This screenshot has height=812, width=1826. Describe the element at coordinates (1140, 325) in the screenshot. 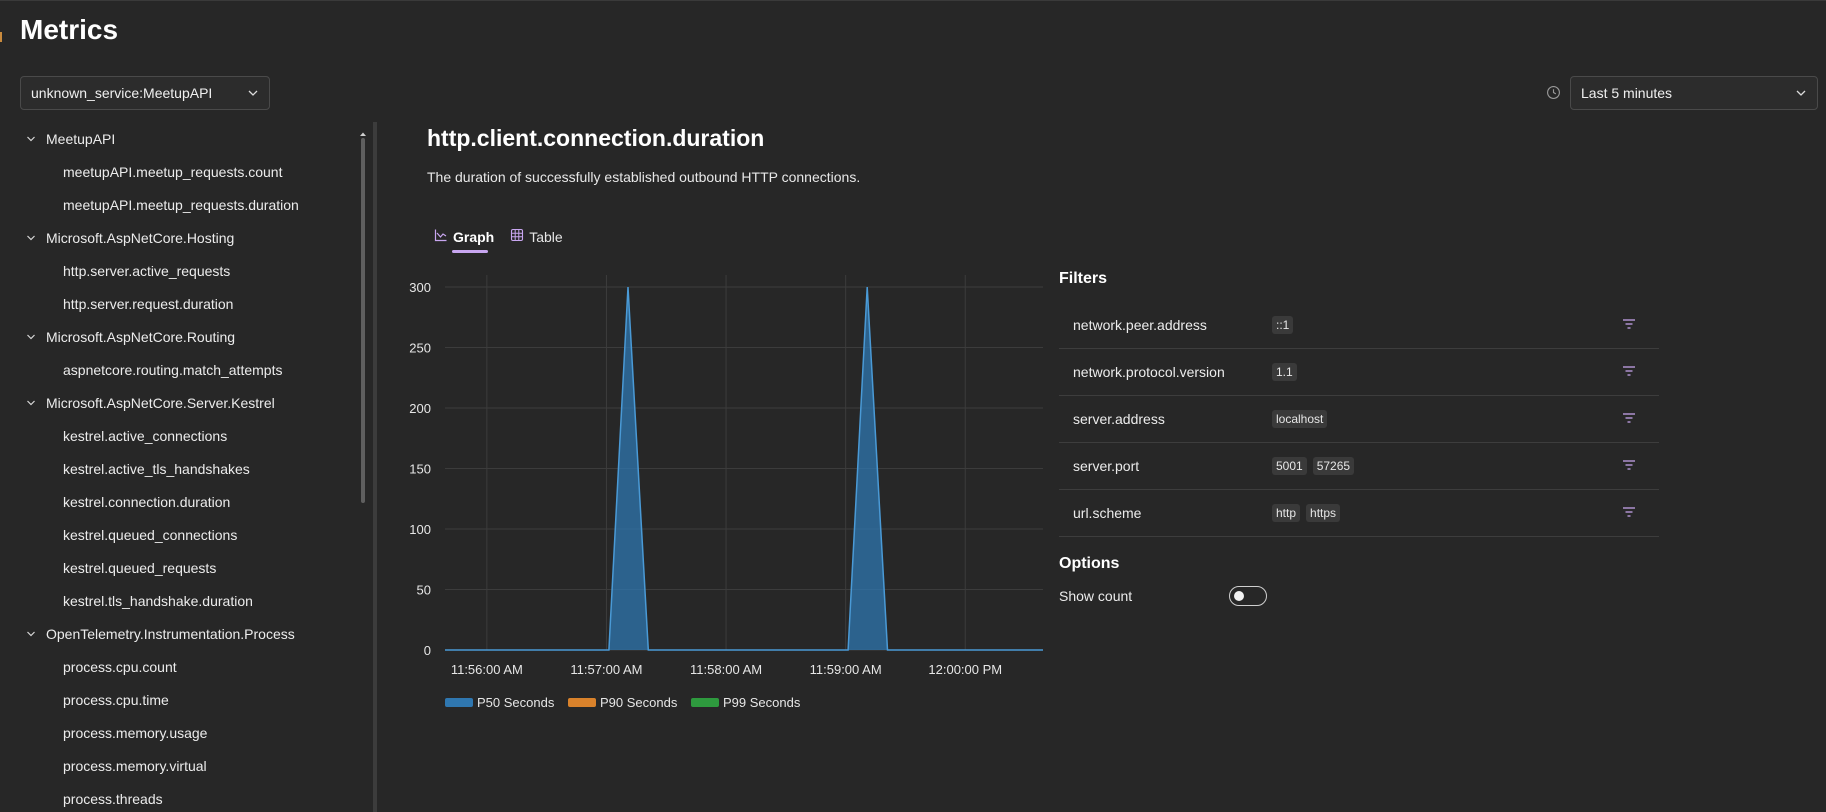

I see `filter-name: network.peer.address` at that location.